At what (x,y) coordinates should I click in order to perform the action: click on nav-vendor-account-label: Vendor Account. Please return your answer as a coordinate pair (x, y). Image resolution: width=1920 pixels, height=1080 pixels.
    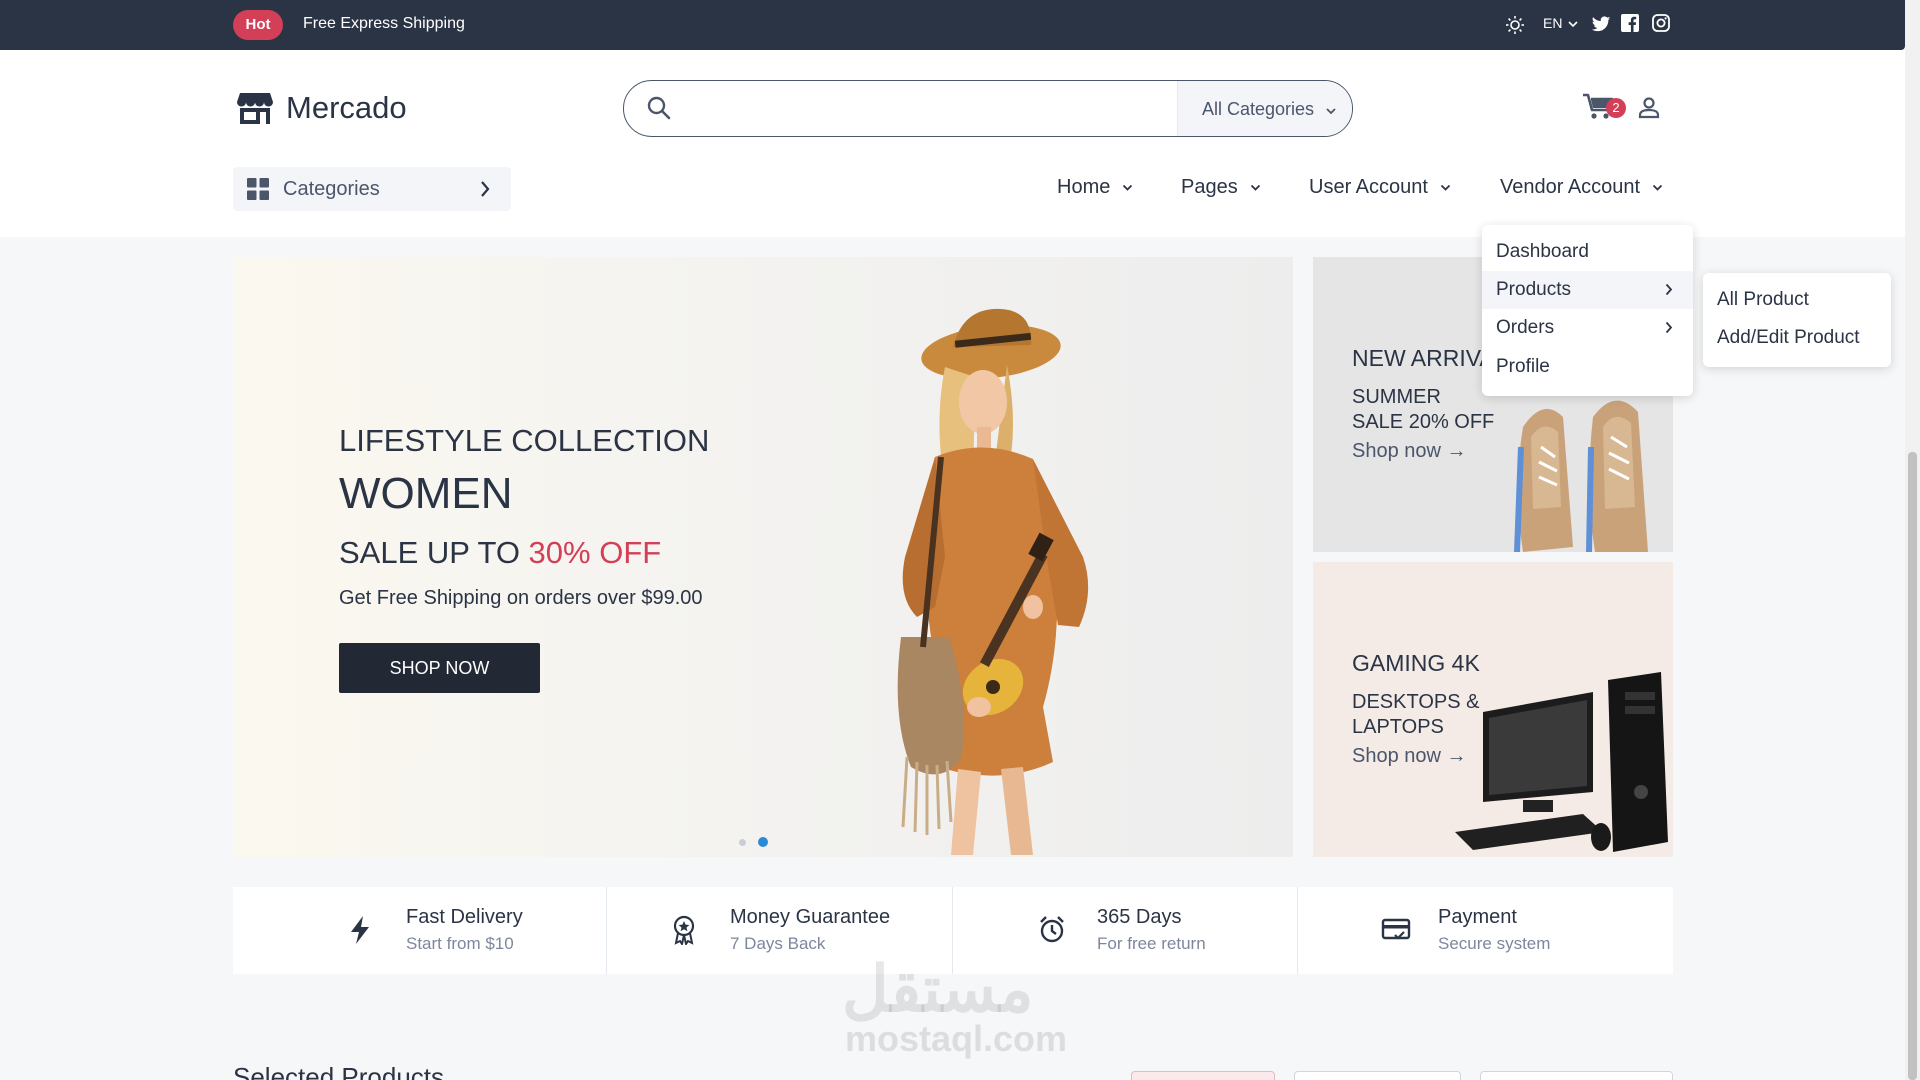
    Looking at the image, I should click on (1570, 187).